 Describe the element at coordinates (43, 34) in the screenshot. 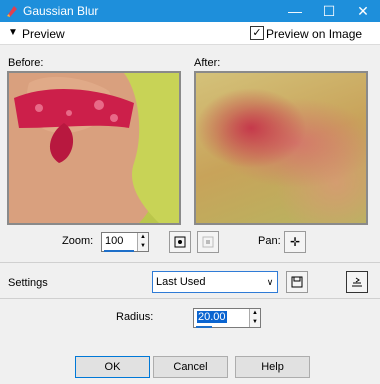

I see `preview-section-label: Preview` at that location.